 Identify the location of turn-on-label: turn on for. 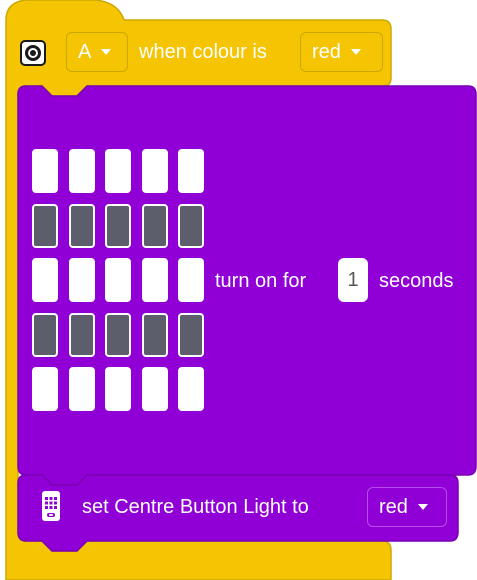
(261, 281).